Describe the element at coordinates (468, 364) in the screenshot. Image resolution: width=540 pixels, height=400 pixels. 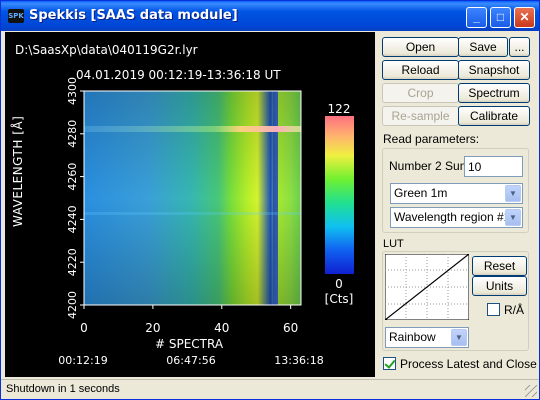
I see `process-latest-label: Process Latest and Close` at that location.